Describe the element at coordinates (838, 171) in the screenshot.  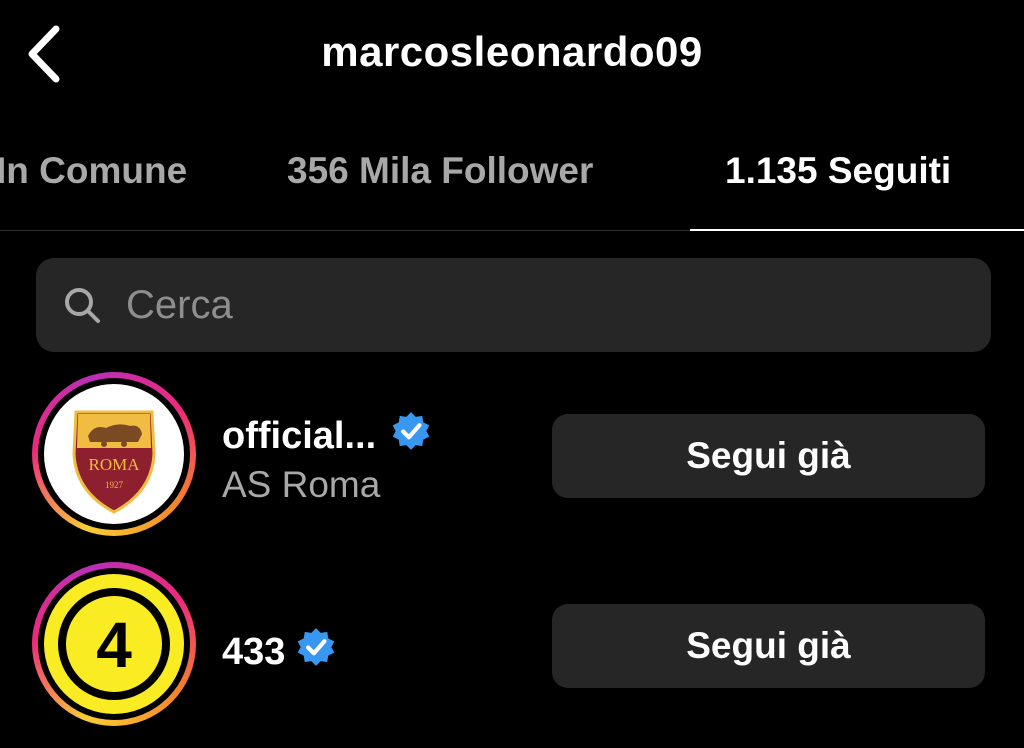
I see `tab-following: 1.135 Seguiti` at that location.